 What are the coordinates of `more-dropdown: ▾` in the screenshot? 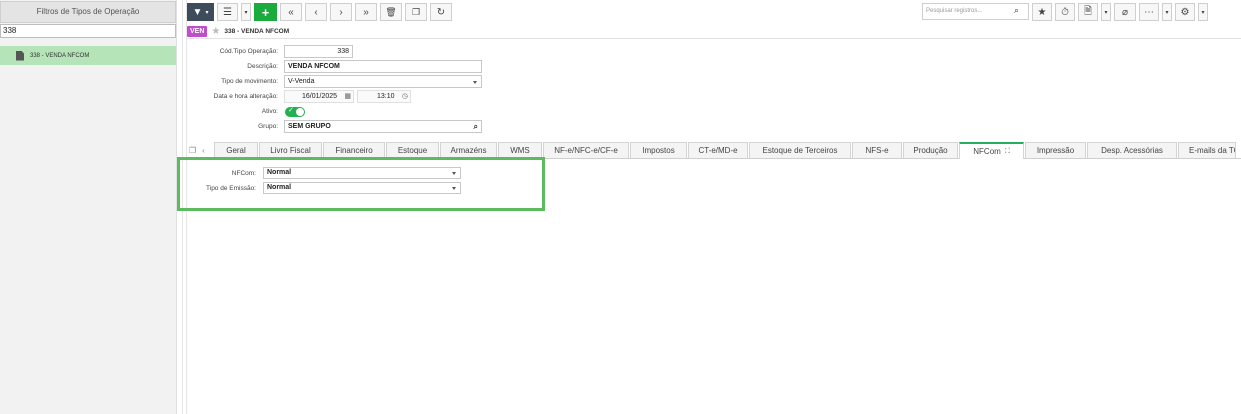 It's located at (1167, 12).